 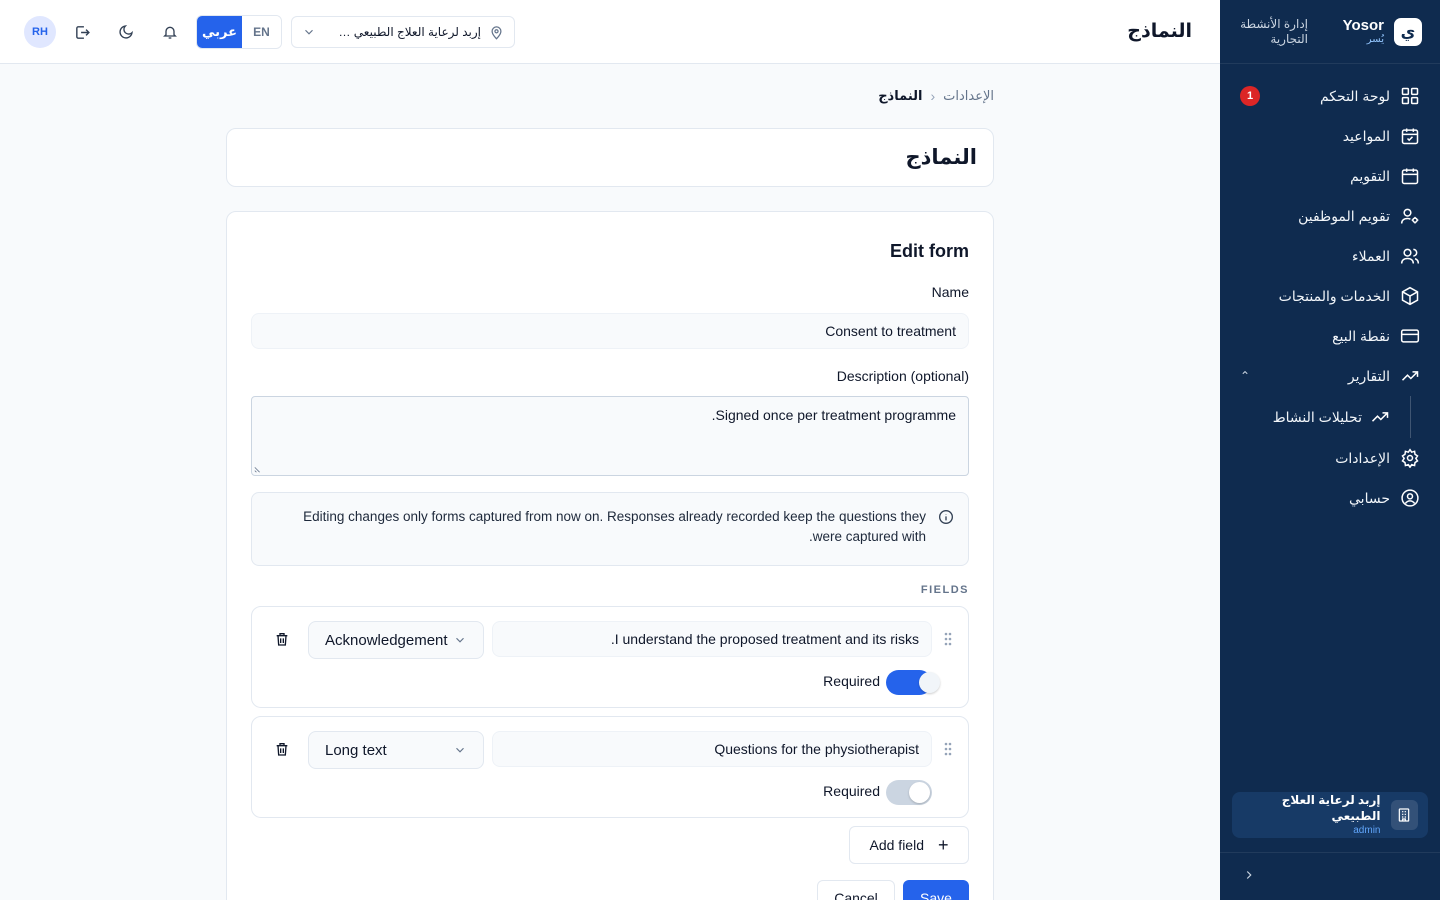 I want to click on breadcrumb-current: النماذج, so click(x=900, y=95).